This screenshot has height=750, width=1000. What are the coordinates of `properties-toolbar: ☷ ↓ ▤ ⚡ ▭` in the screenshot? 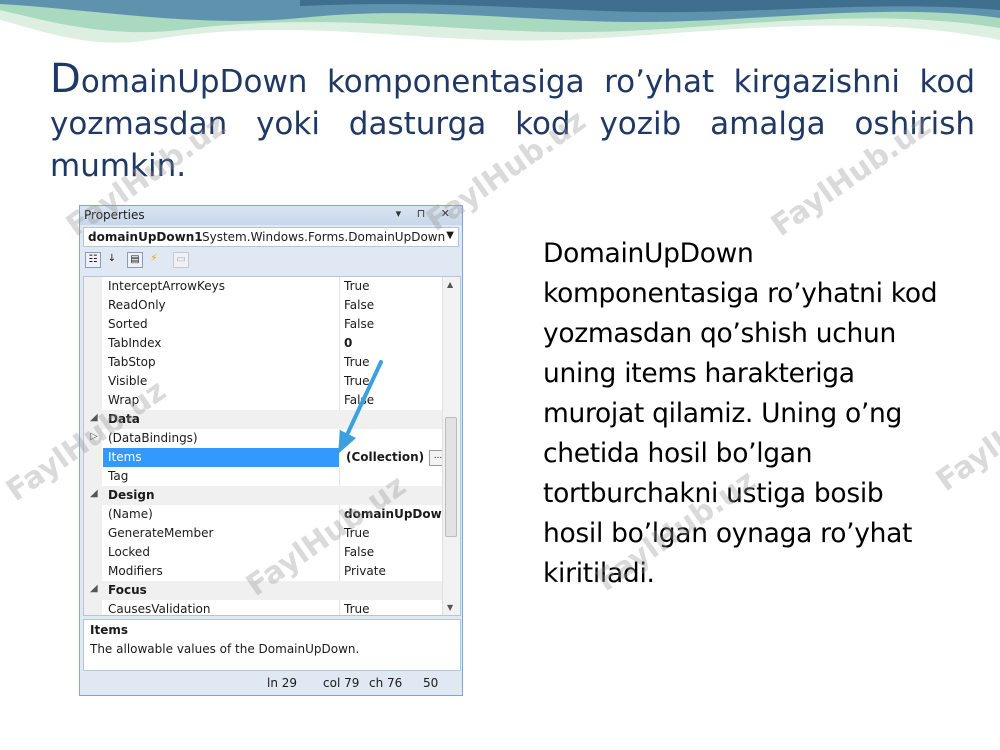 It's located at (271, 261).